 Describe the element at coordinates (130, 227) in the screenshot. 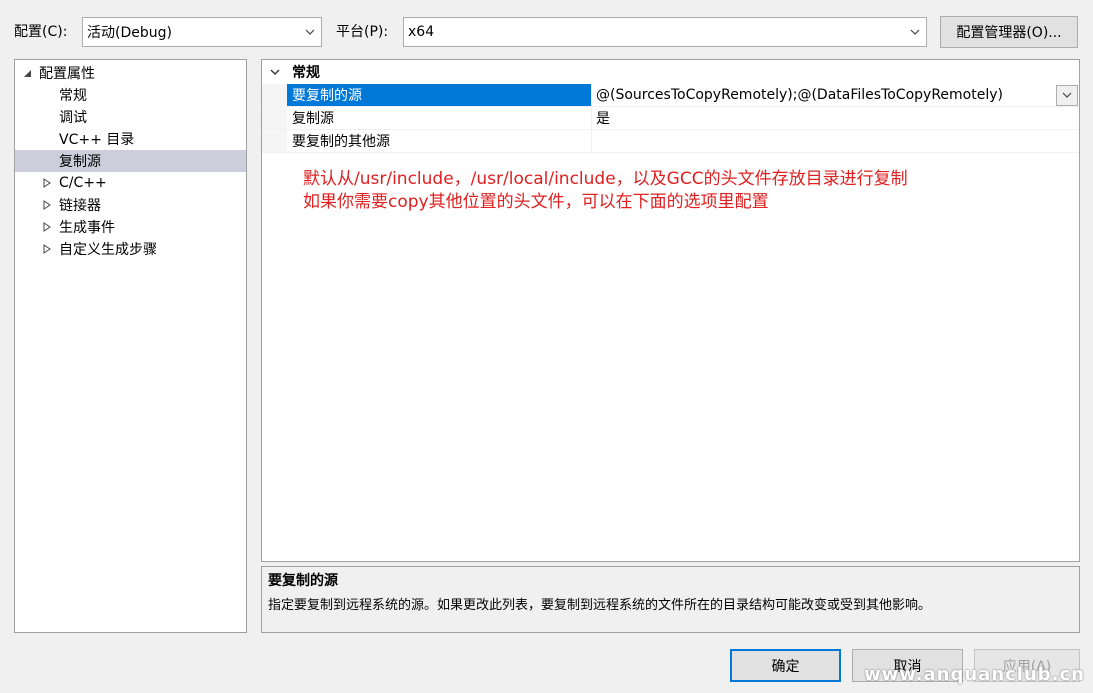

I see `tree-item-build-events: 生成事件` at that location.